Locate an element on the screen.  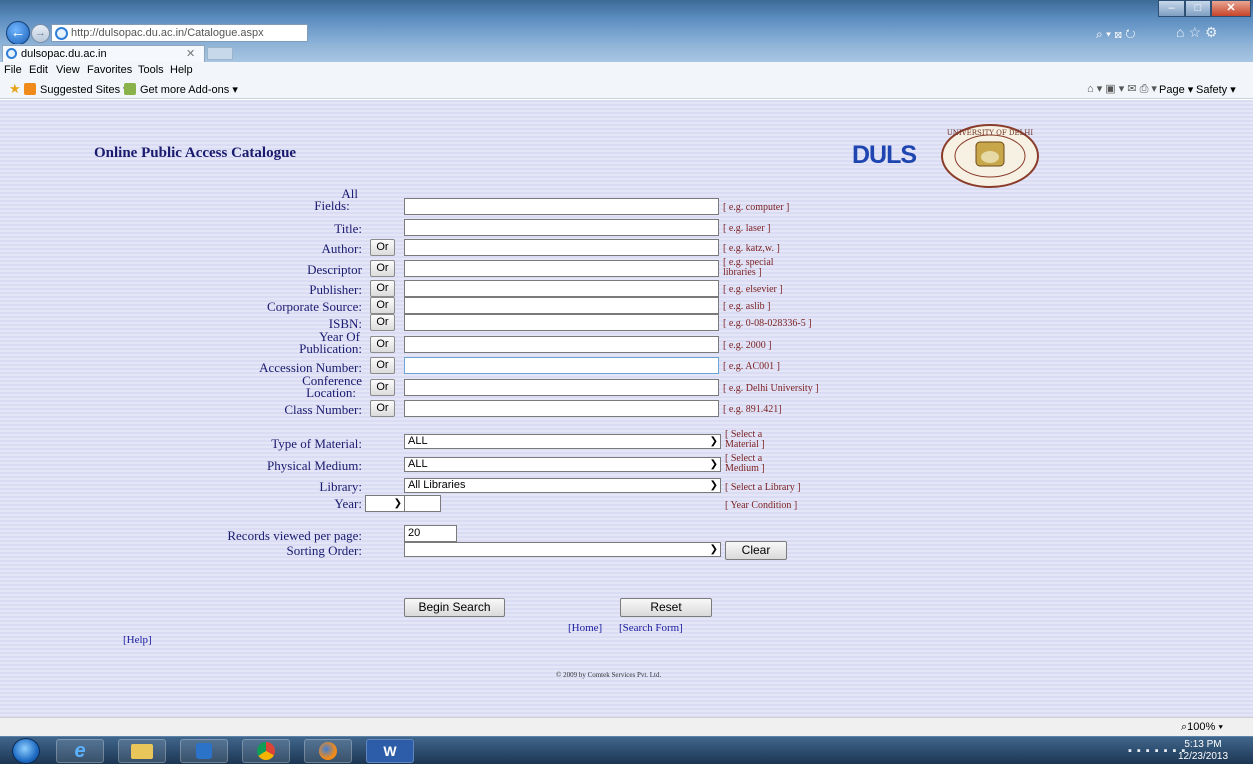
search-form-link: [Search Form] is located at coordinates (651, 628).